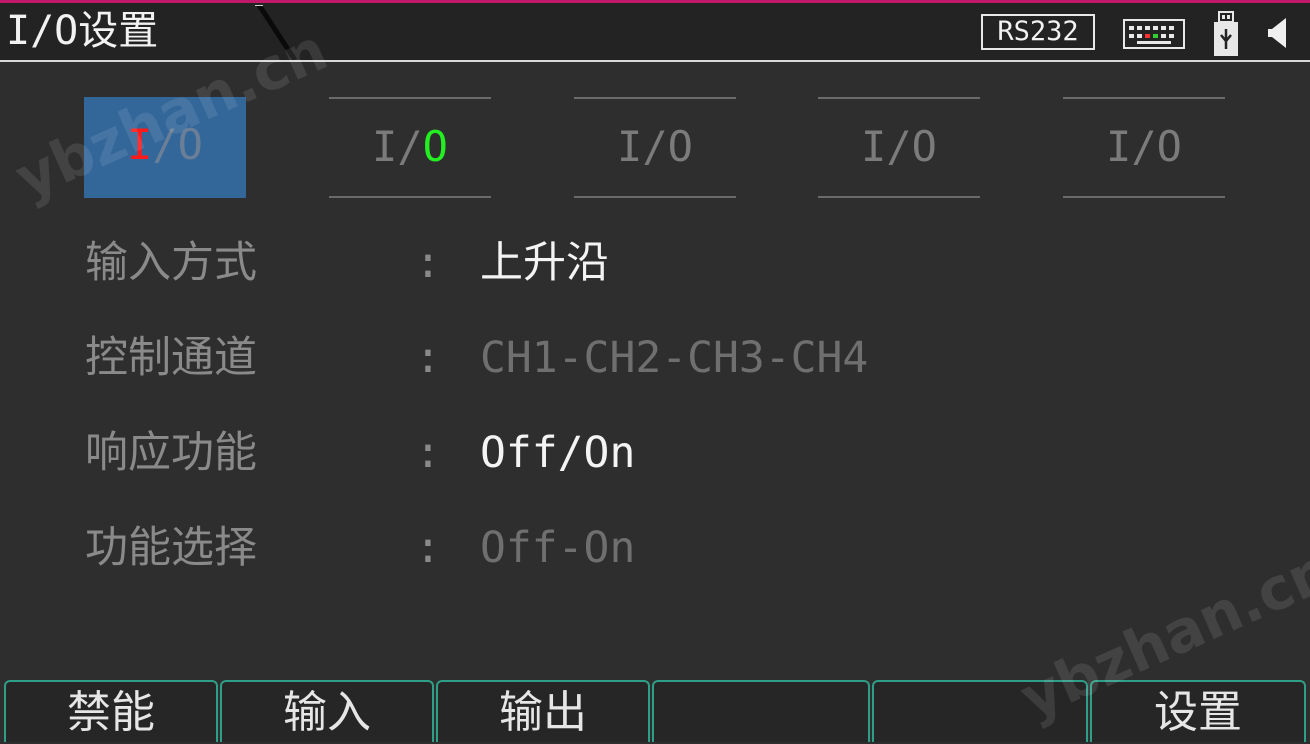  What do you see at coordinates (674, 358) in the screenshot?
I see `control-channel-value: CH1-CH2-CH3-CH4` at bounding box center [674, 358].